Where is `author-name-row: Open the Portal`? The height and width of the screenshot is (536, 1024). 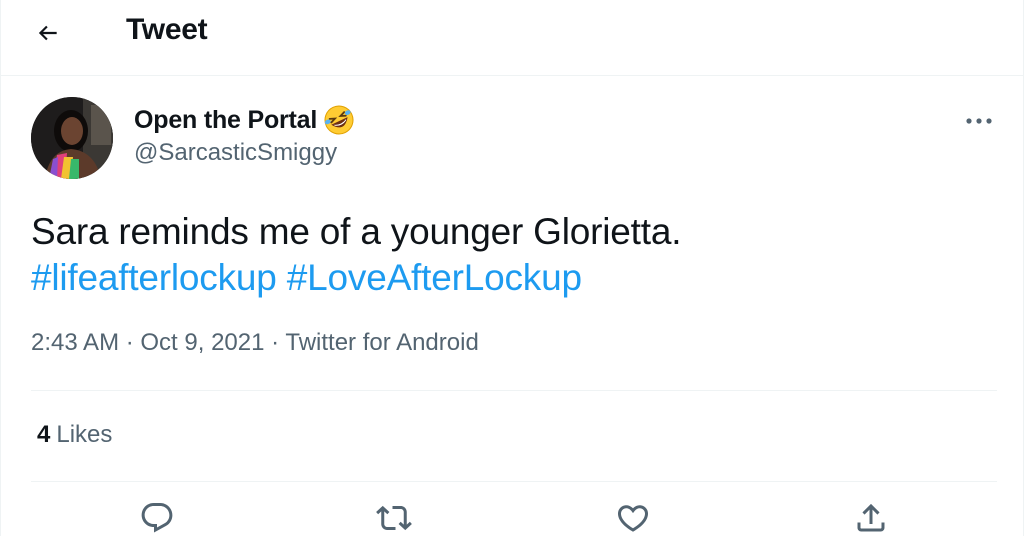
author-name-row: Open the Portal is located at coordinates (244, 120).